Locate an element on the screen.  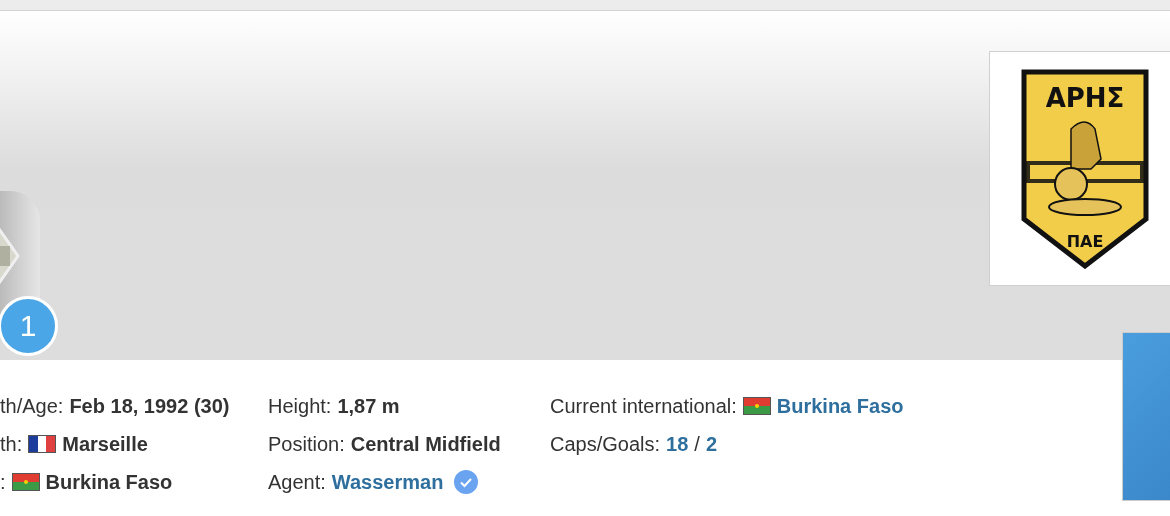
info-value: Central Midfield is located at coordinates (425, 444).